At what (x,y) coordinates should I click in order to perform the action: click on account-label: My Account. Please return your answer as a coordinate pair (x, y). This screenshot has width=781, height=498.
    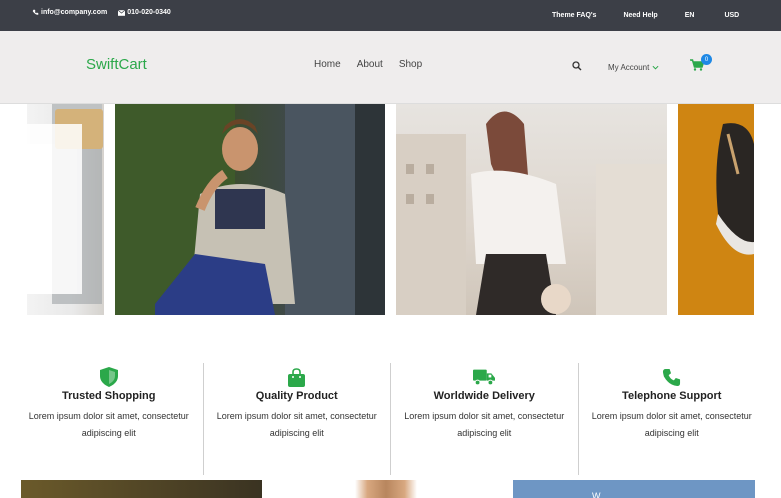
    Looking at the image, I should click on (629, 67).